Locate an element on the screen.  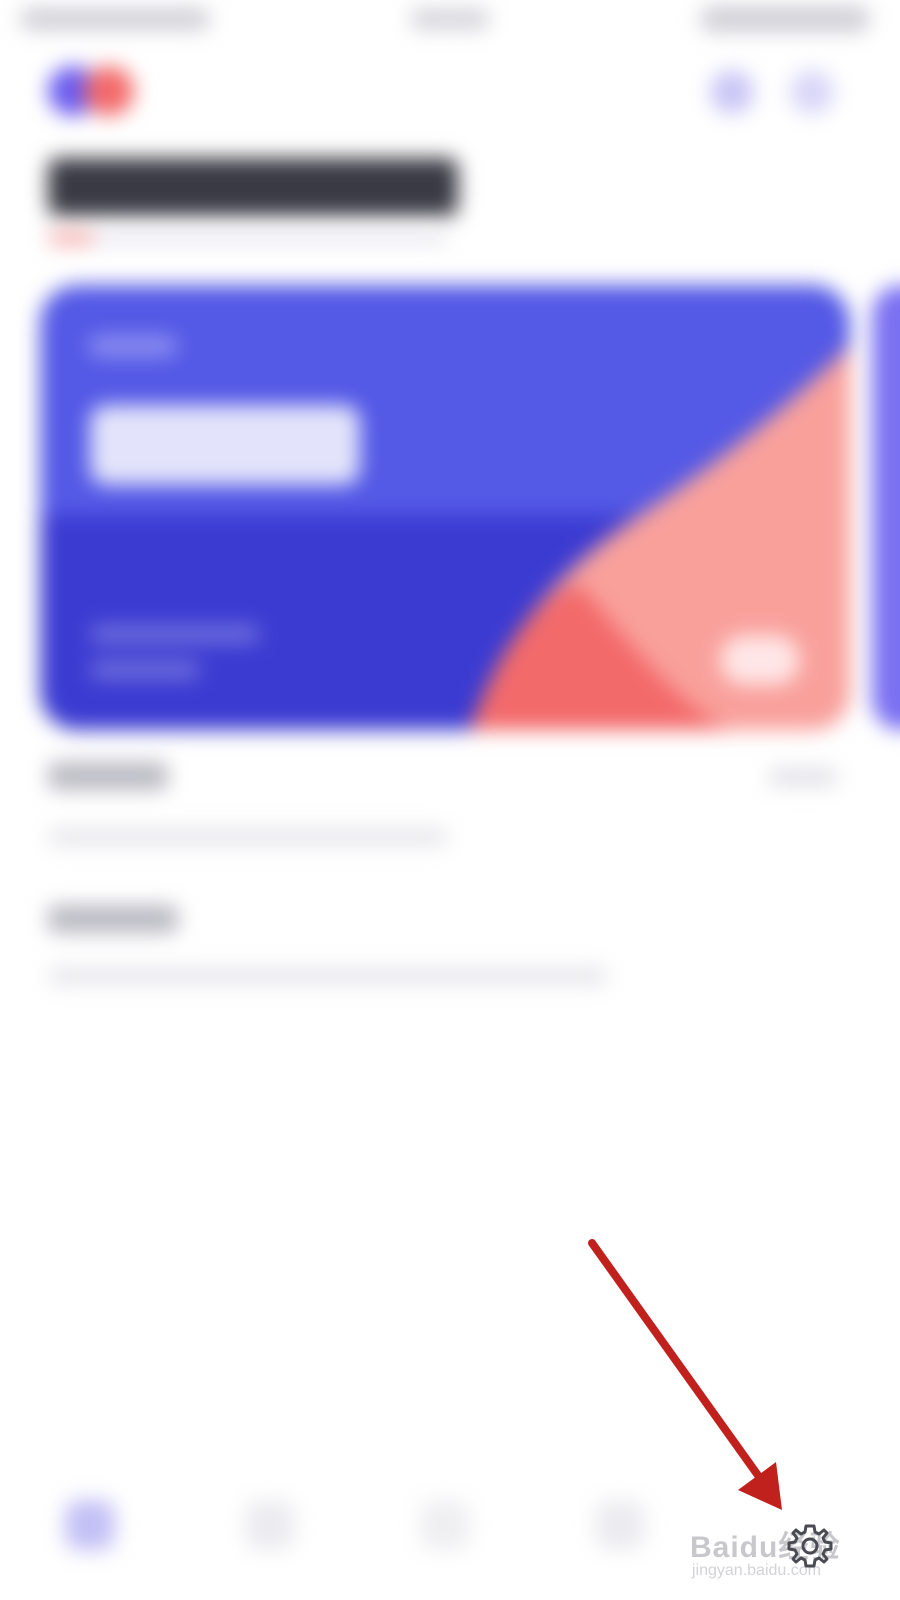
header-actions is located at coordinates (775, 92).